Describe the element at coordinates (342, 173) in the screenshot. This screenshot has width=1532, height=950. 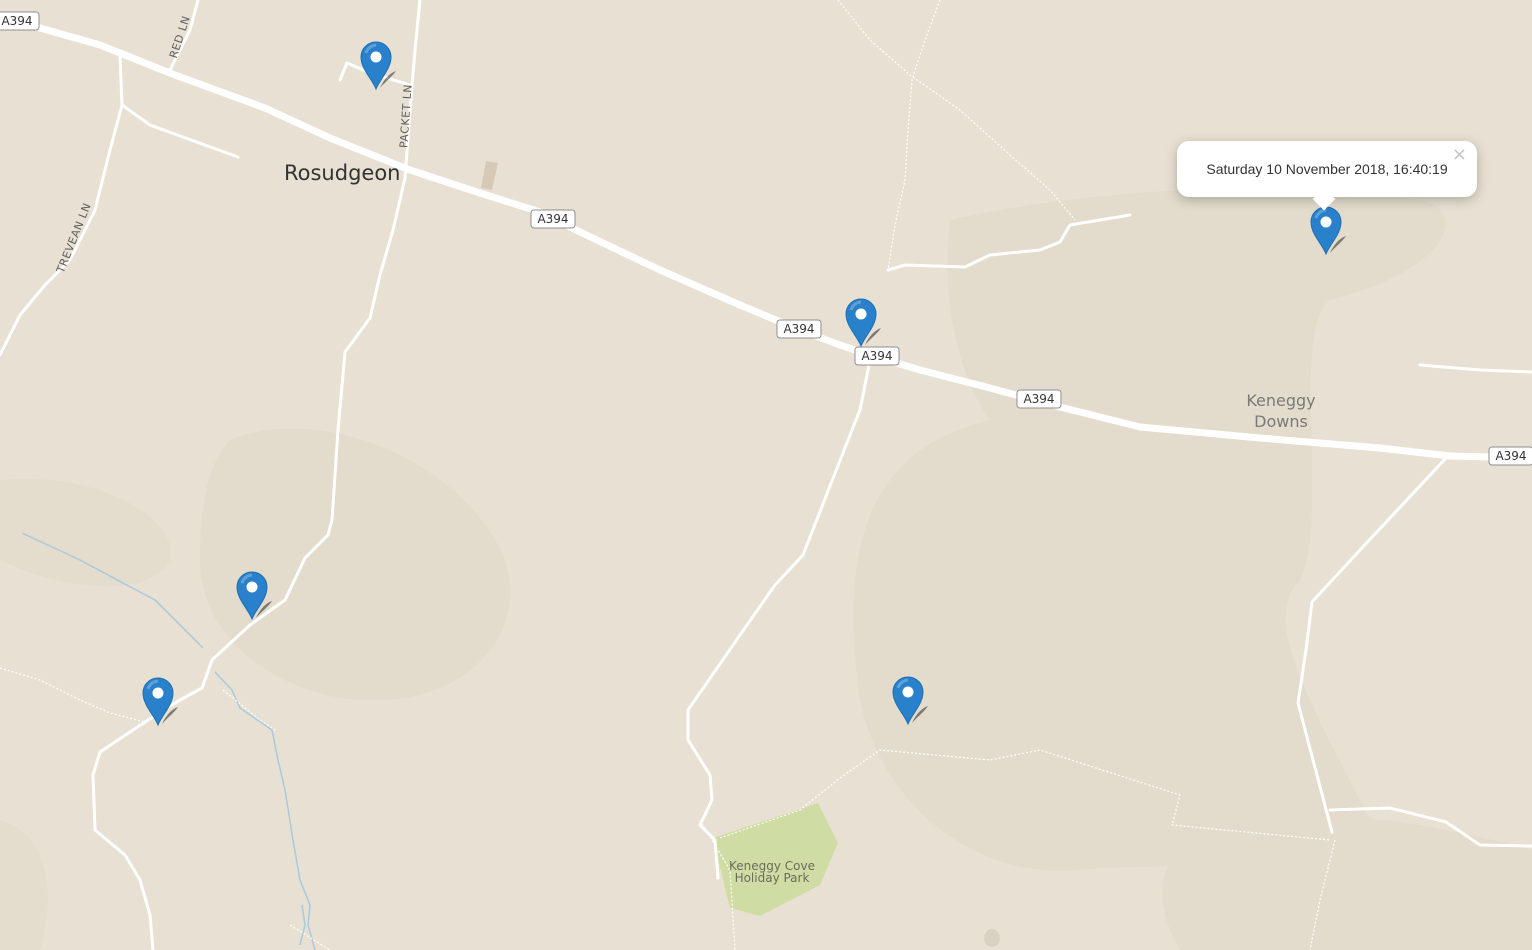
I see `place-label-rosudgeon: Rosudgeon` at that location.